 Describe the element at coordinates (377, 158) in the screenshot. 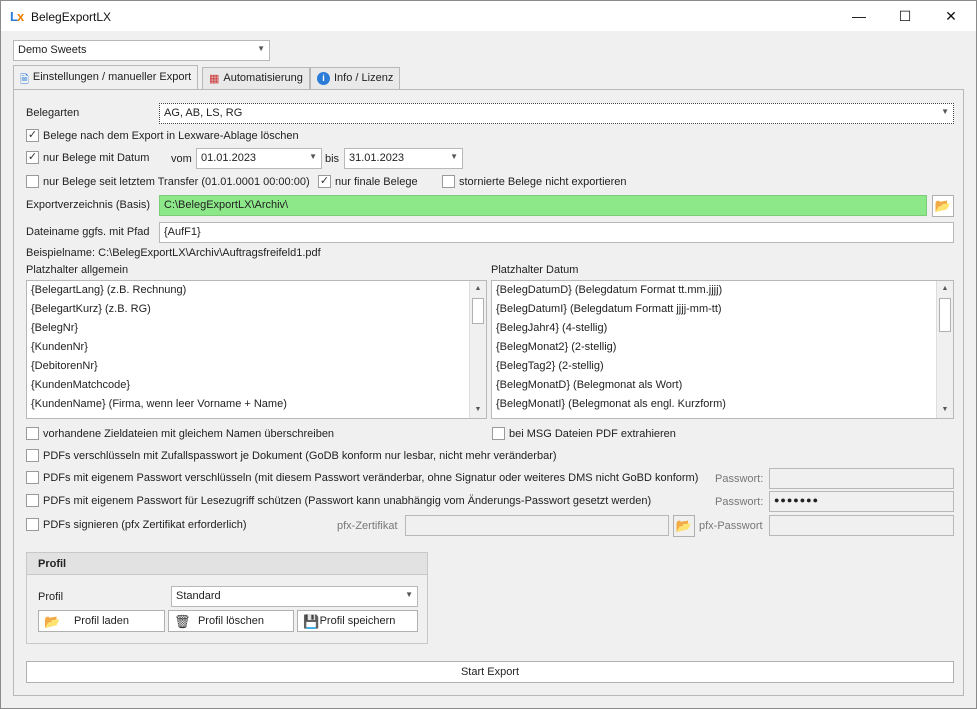

I see `date-to-value: 31.01.2023` at that location.